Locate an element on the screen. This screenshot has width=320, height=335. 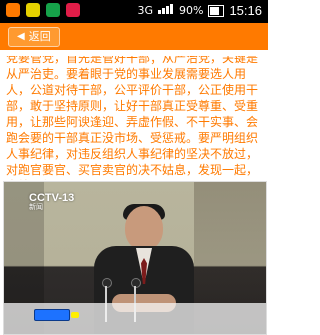
back-button: ◀ 返回 is located at coordinates (34, 37).